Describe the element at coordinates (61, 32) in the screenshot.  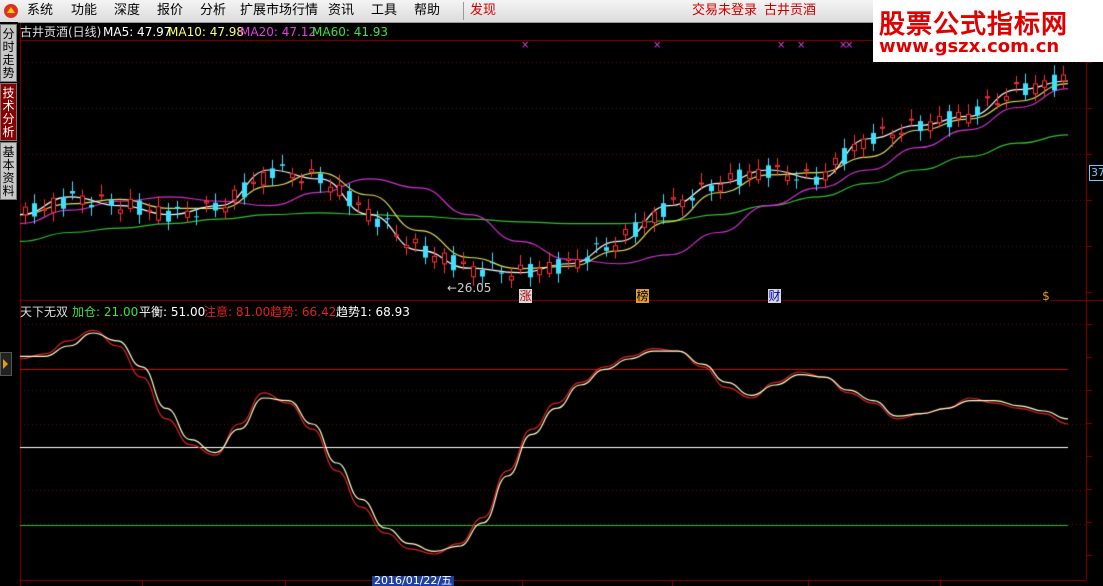
I see `price-panel-title: 古井贡酒(日线)` at that location.